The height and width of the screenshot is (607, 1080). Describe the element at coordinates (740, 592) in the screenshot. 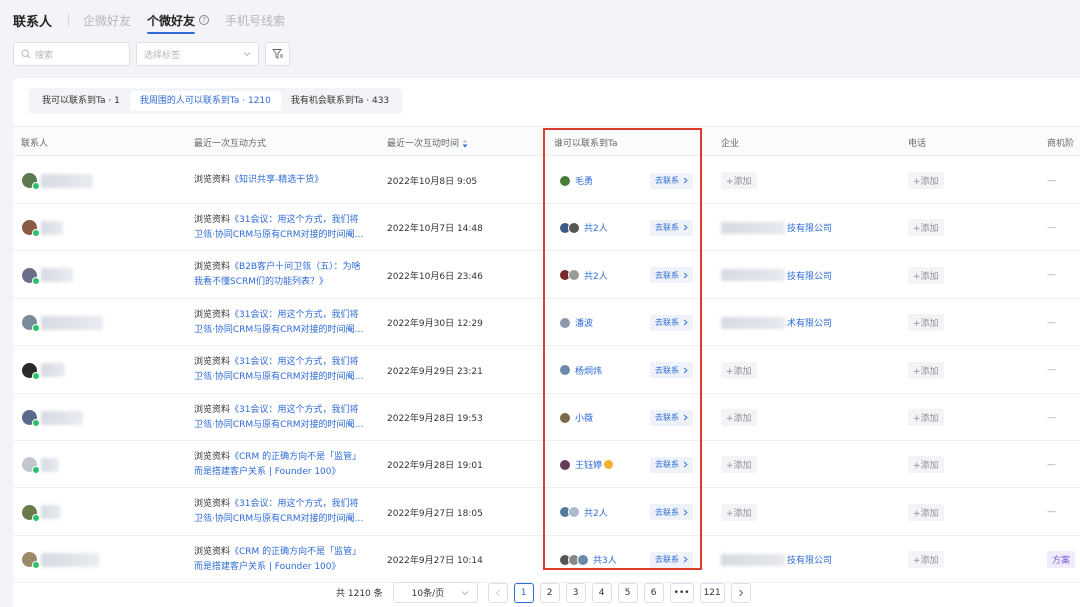

I see `next-page-button` at that location.